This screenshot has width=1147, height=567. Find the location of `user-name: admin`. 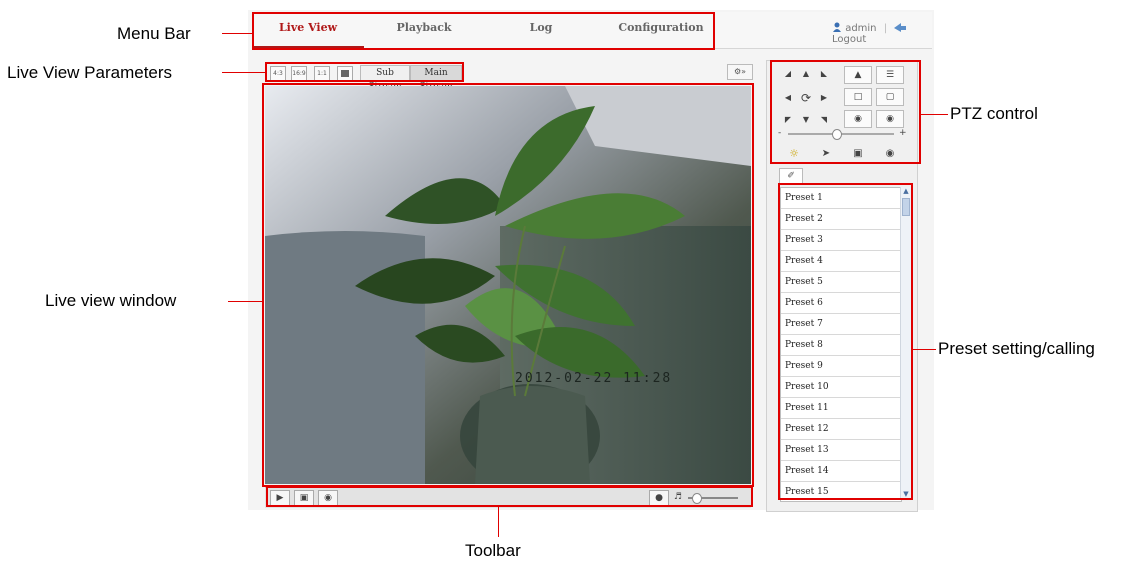

user-name: admin is located at coordinates (861, 28).